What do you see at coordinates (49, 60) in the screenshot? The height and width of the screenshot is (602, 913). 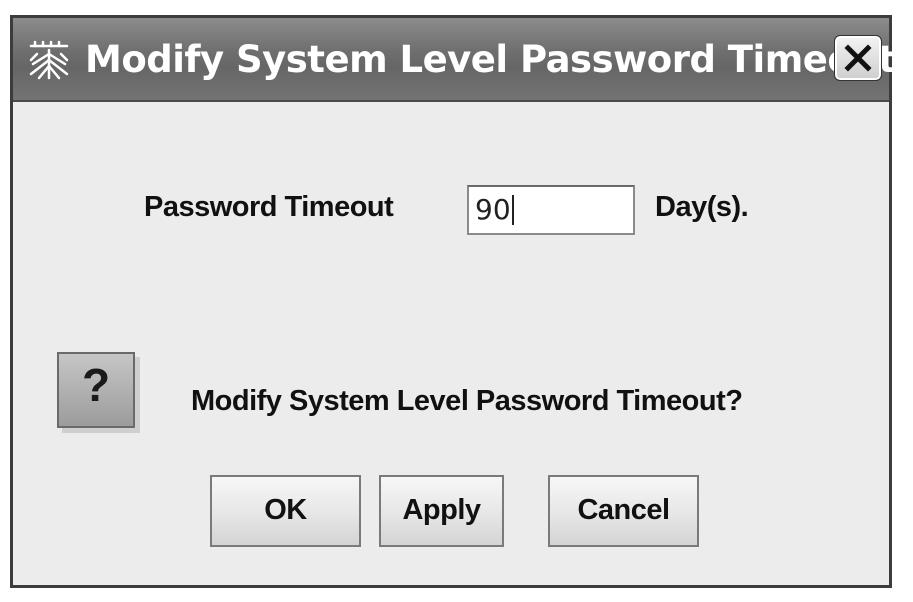 I see `java-cup-icon` at bounding box center [49, 60].